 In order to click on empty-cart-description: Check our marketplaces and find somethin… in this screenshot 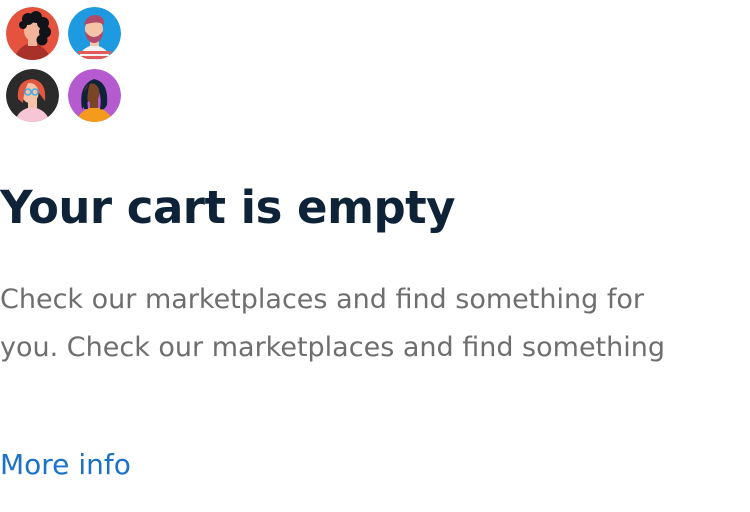, I will do `click(333, 323)`.